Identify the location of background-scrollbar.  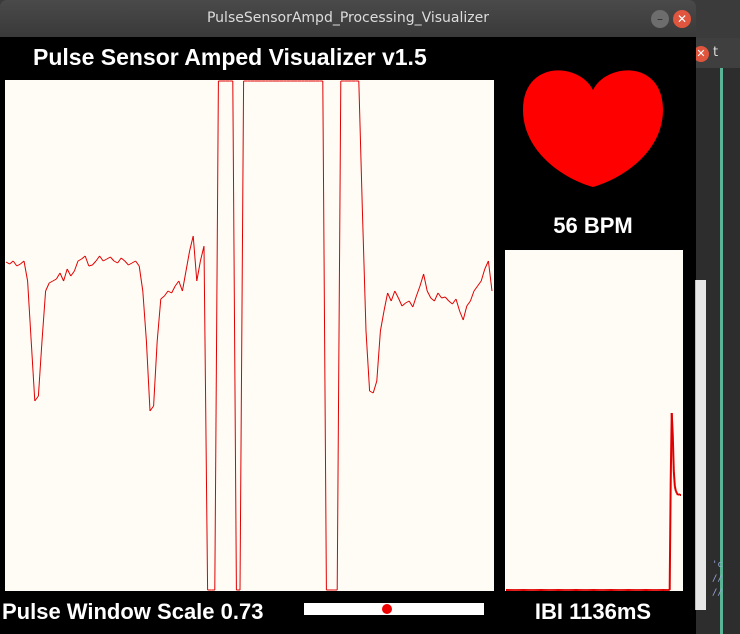
(700, 445).